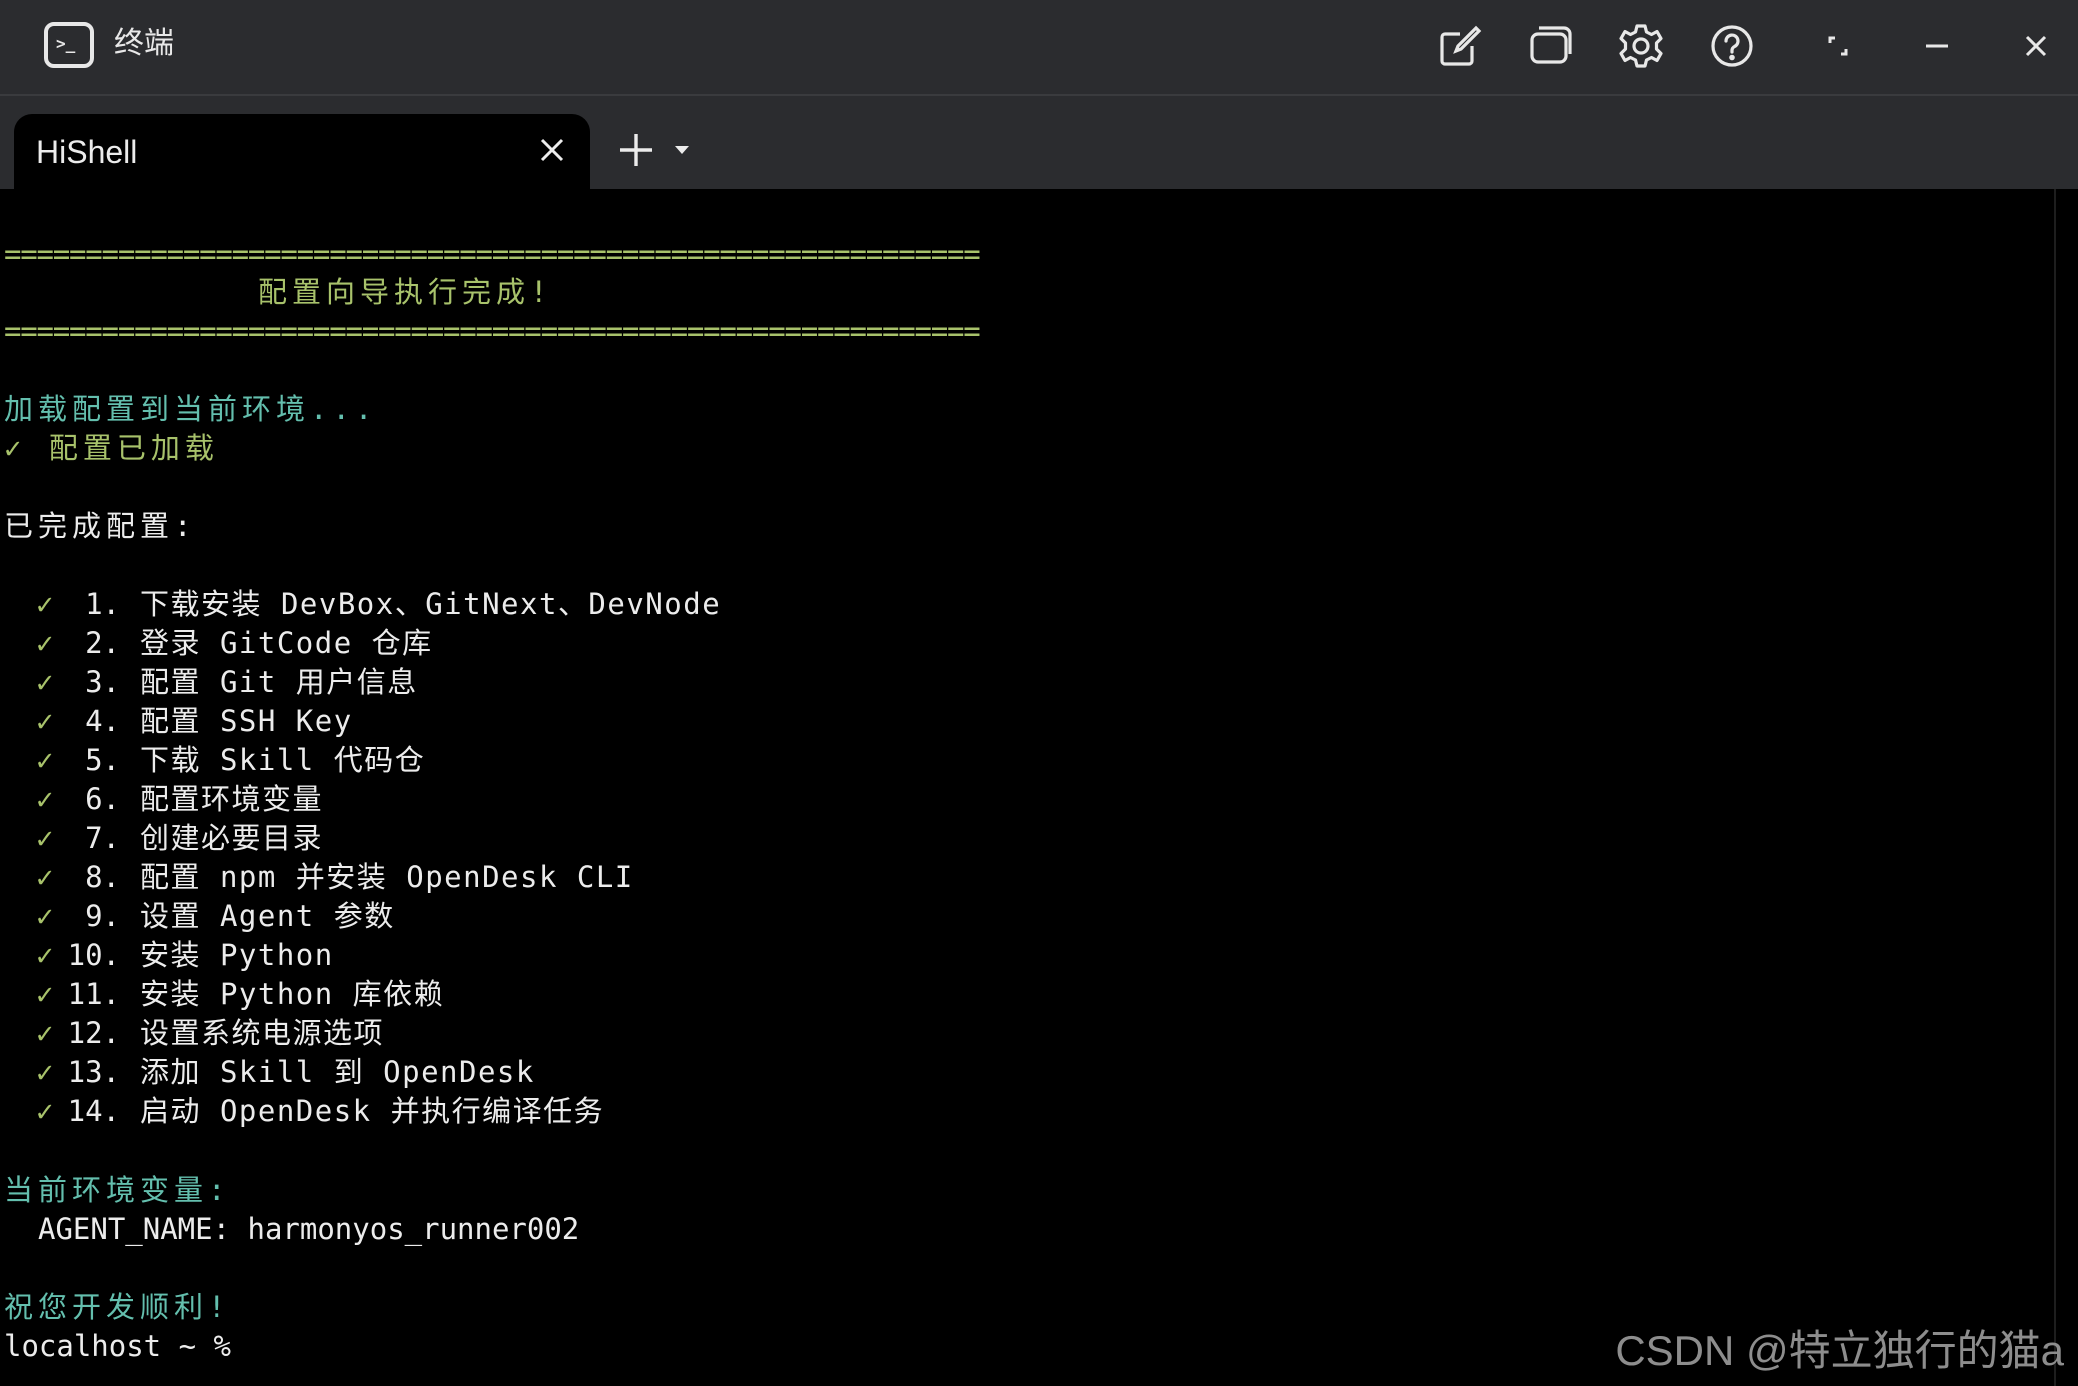 This screenshot has height=1386, width=2078. What do you see at coordinates (93, 1033) in the screenshot?
I see `item-number: 12.` at bounding box center [93, 1033].